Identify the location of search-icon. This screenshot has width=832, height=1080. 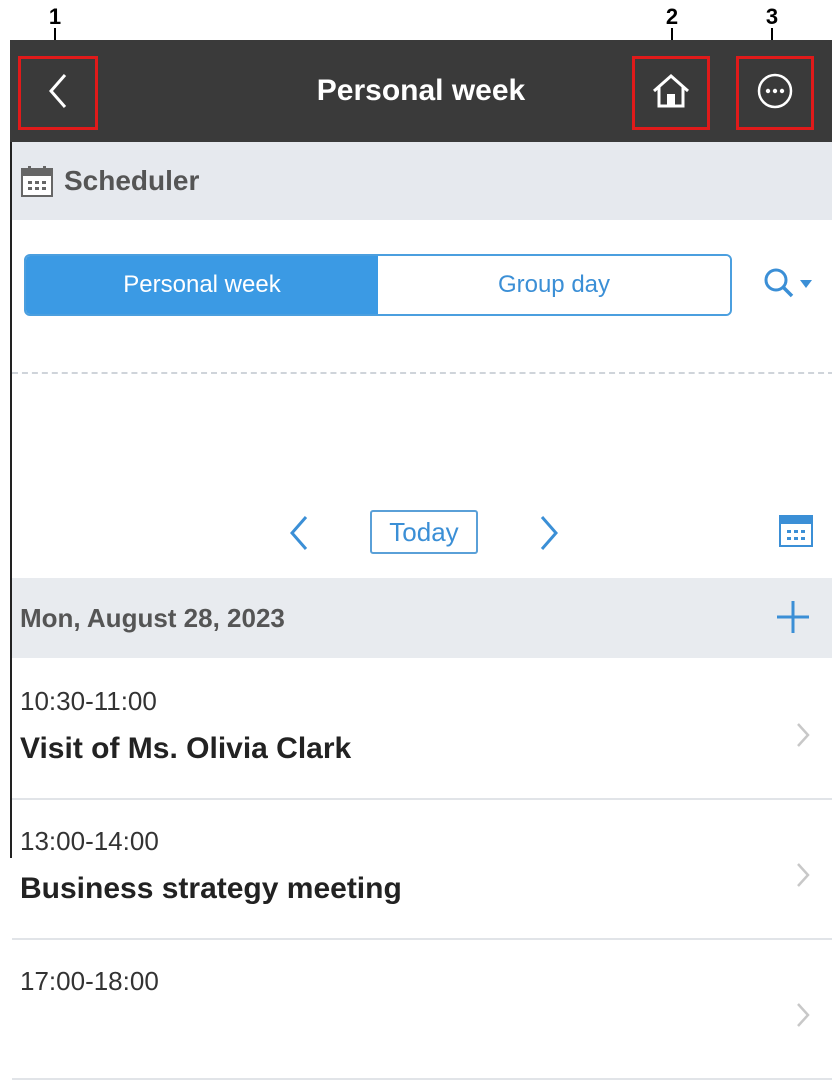
(779, 285).